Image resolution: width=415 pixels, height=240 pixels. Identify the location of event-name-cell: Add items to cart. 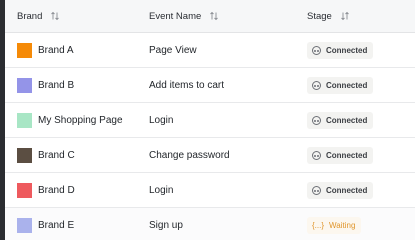
(224, 85).